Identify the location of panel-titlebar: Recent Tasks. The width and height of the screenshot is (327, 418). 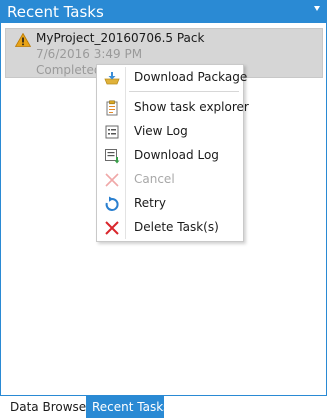
(163, 12).